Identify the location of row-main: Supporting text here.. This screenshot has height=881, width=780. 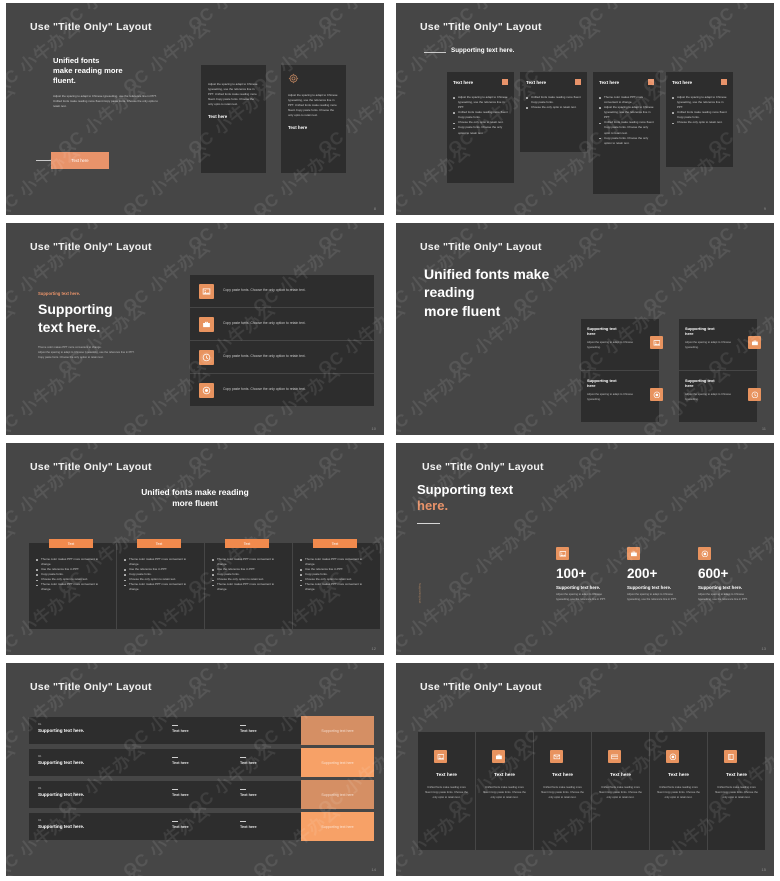
(61, 826).